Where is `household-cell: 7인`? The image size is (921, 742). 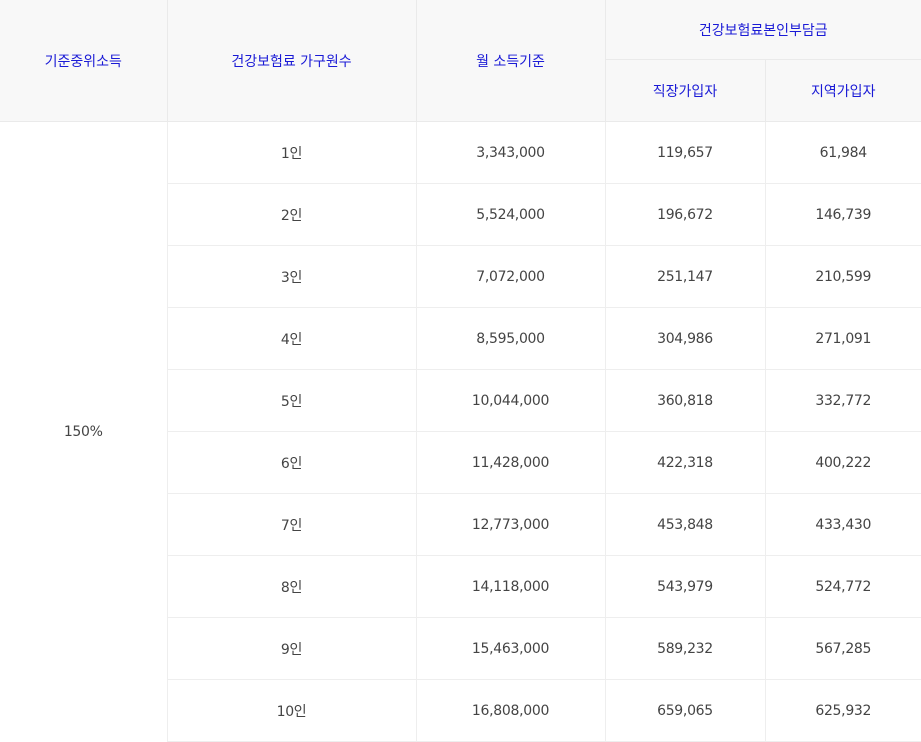 household-cell: 7인 is located at coordinates (292, 524).